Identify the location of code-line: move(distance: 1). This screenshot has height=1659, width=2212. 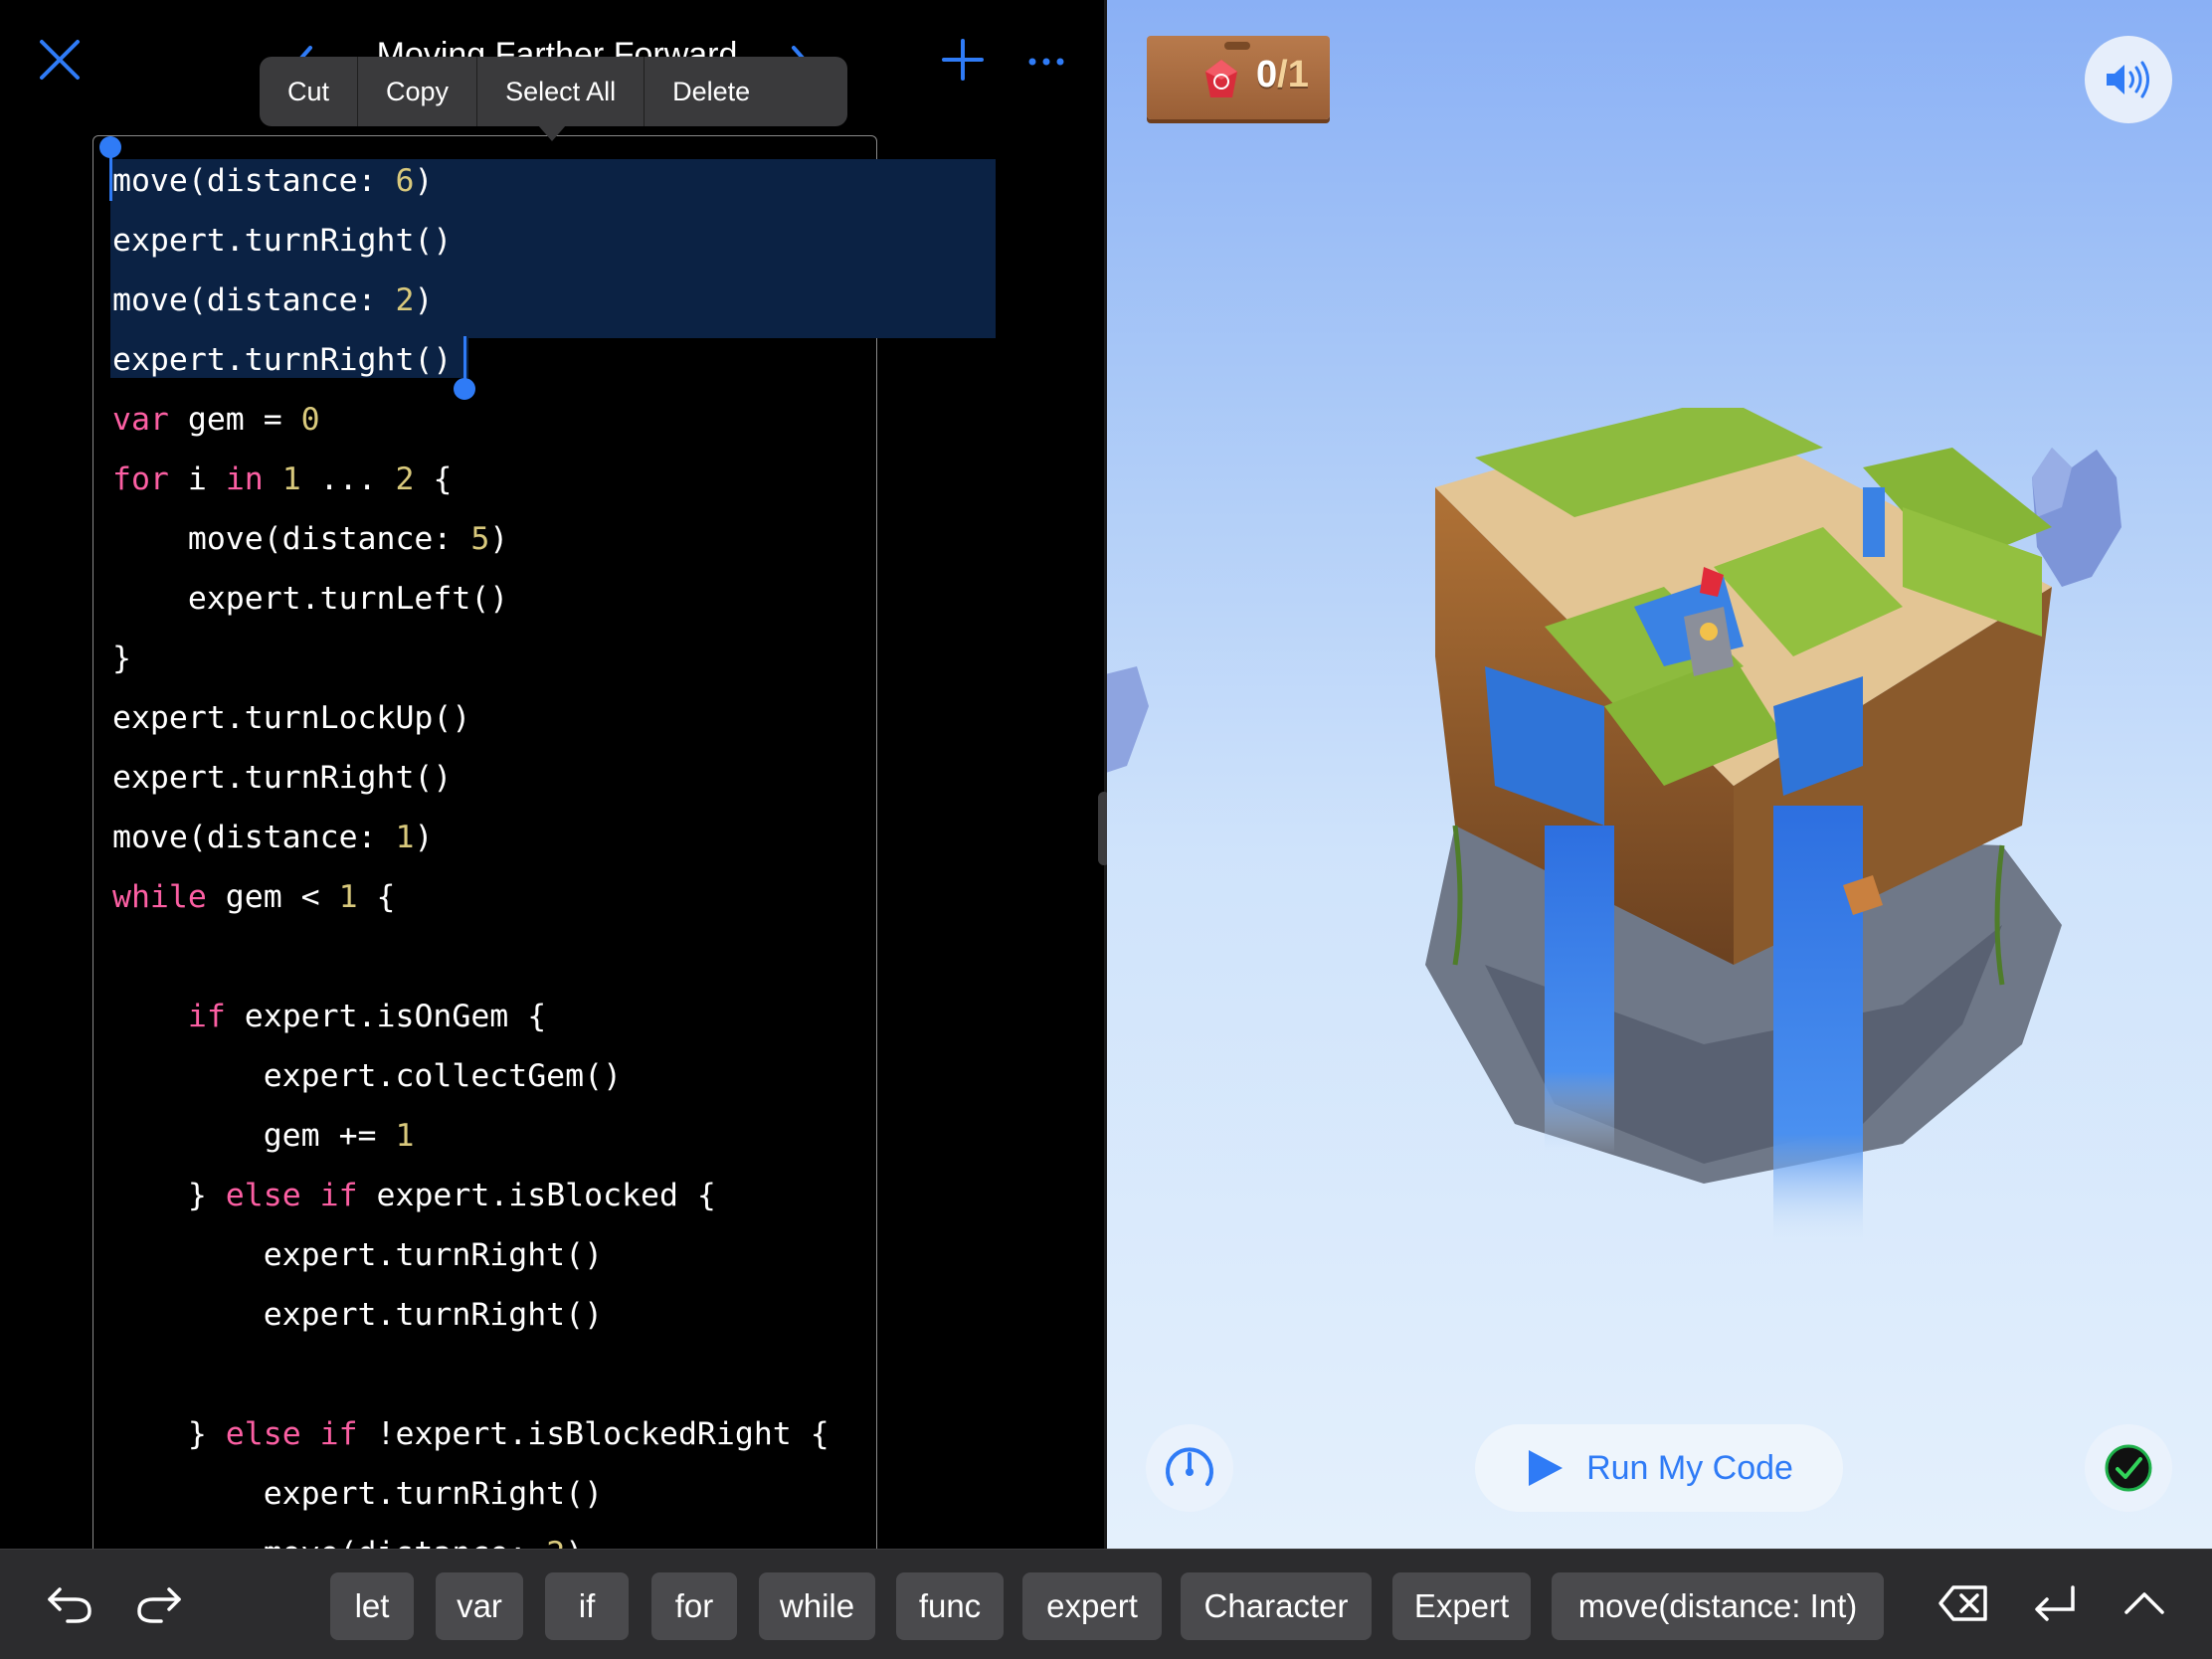
(471, 837).